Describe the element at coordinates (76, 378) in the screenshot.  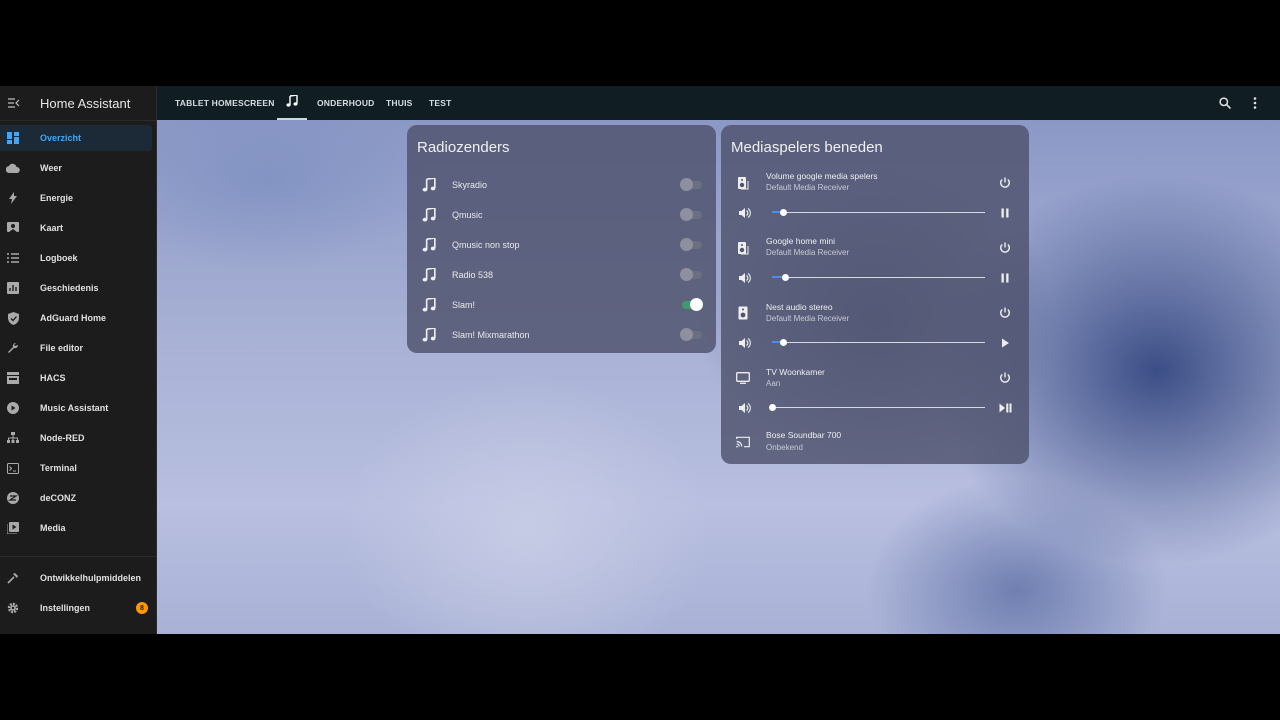
I see `sidebar-item-hacs: HACS` at that location.